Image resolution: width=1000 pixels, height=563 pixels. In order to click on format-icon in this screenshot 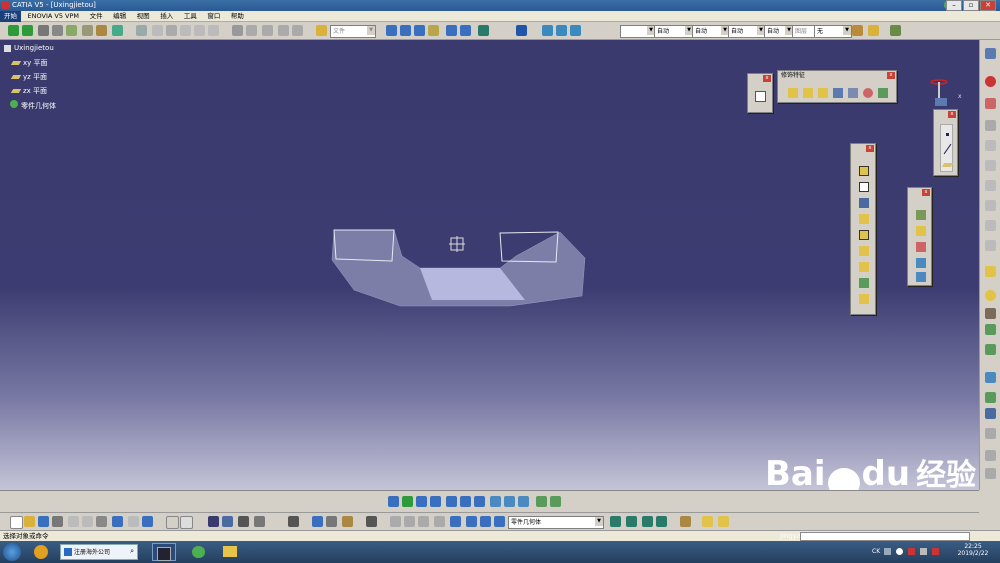, I will do `click(873, 30)`.